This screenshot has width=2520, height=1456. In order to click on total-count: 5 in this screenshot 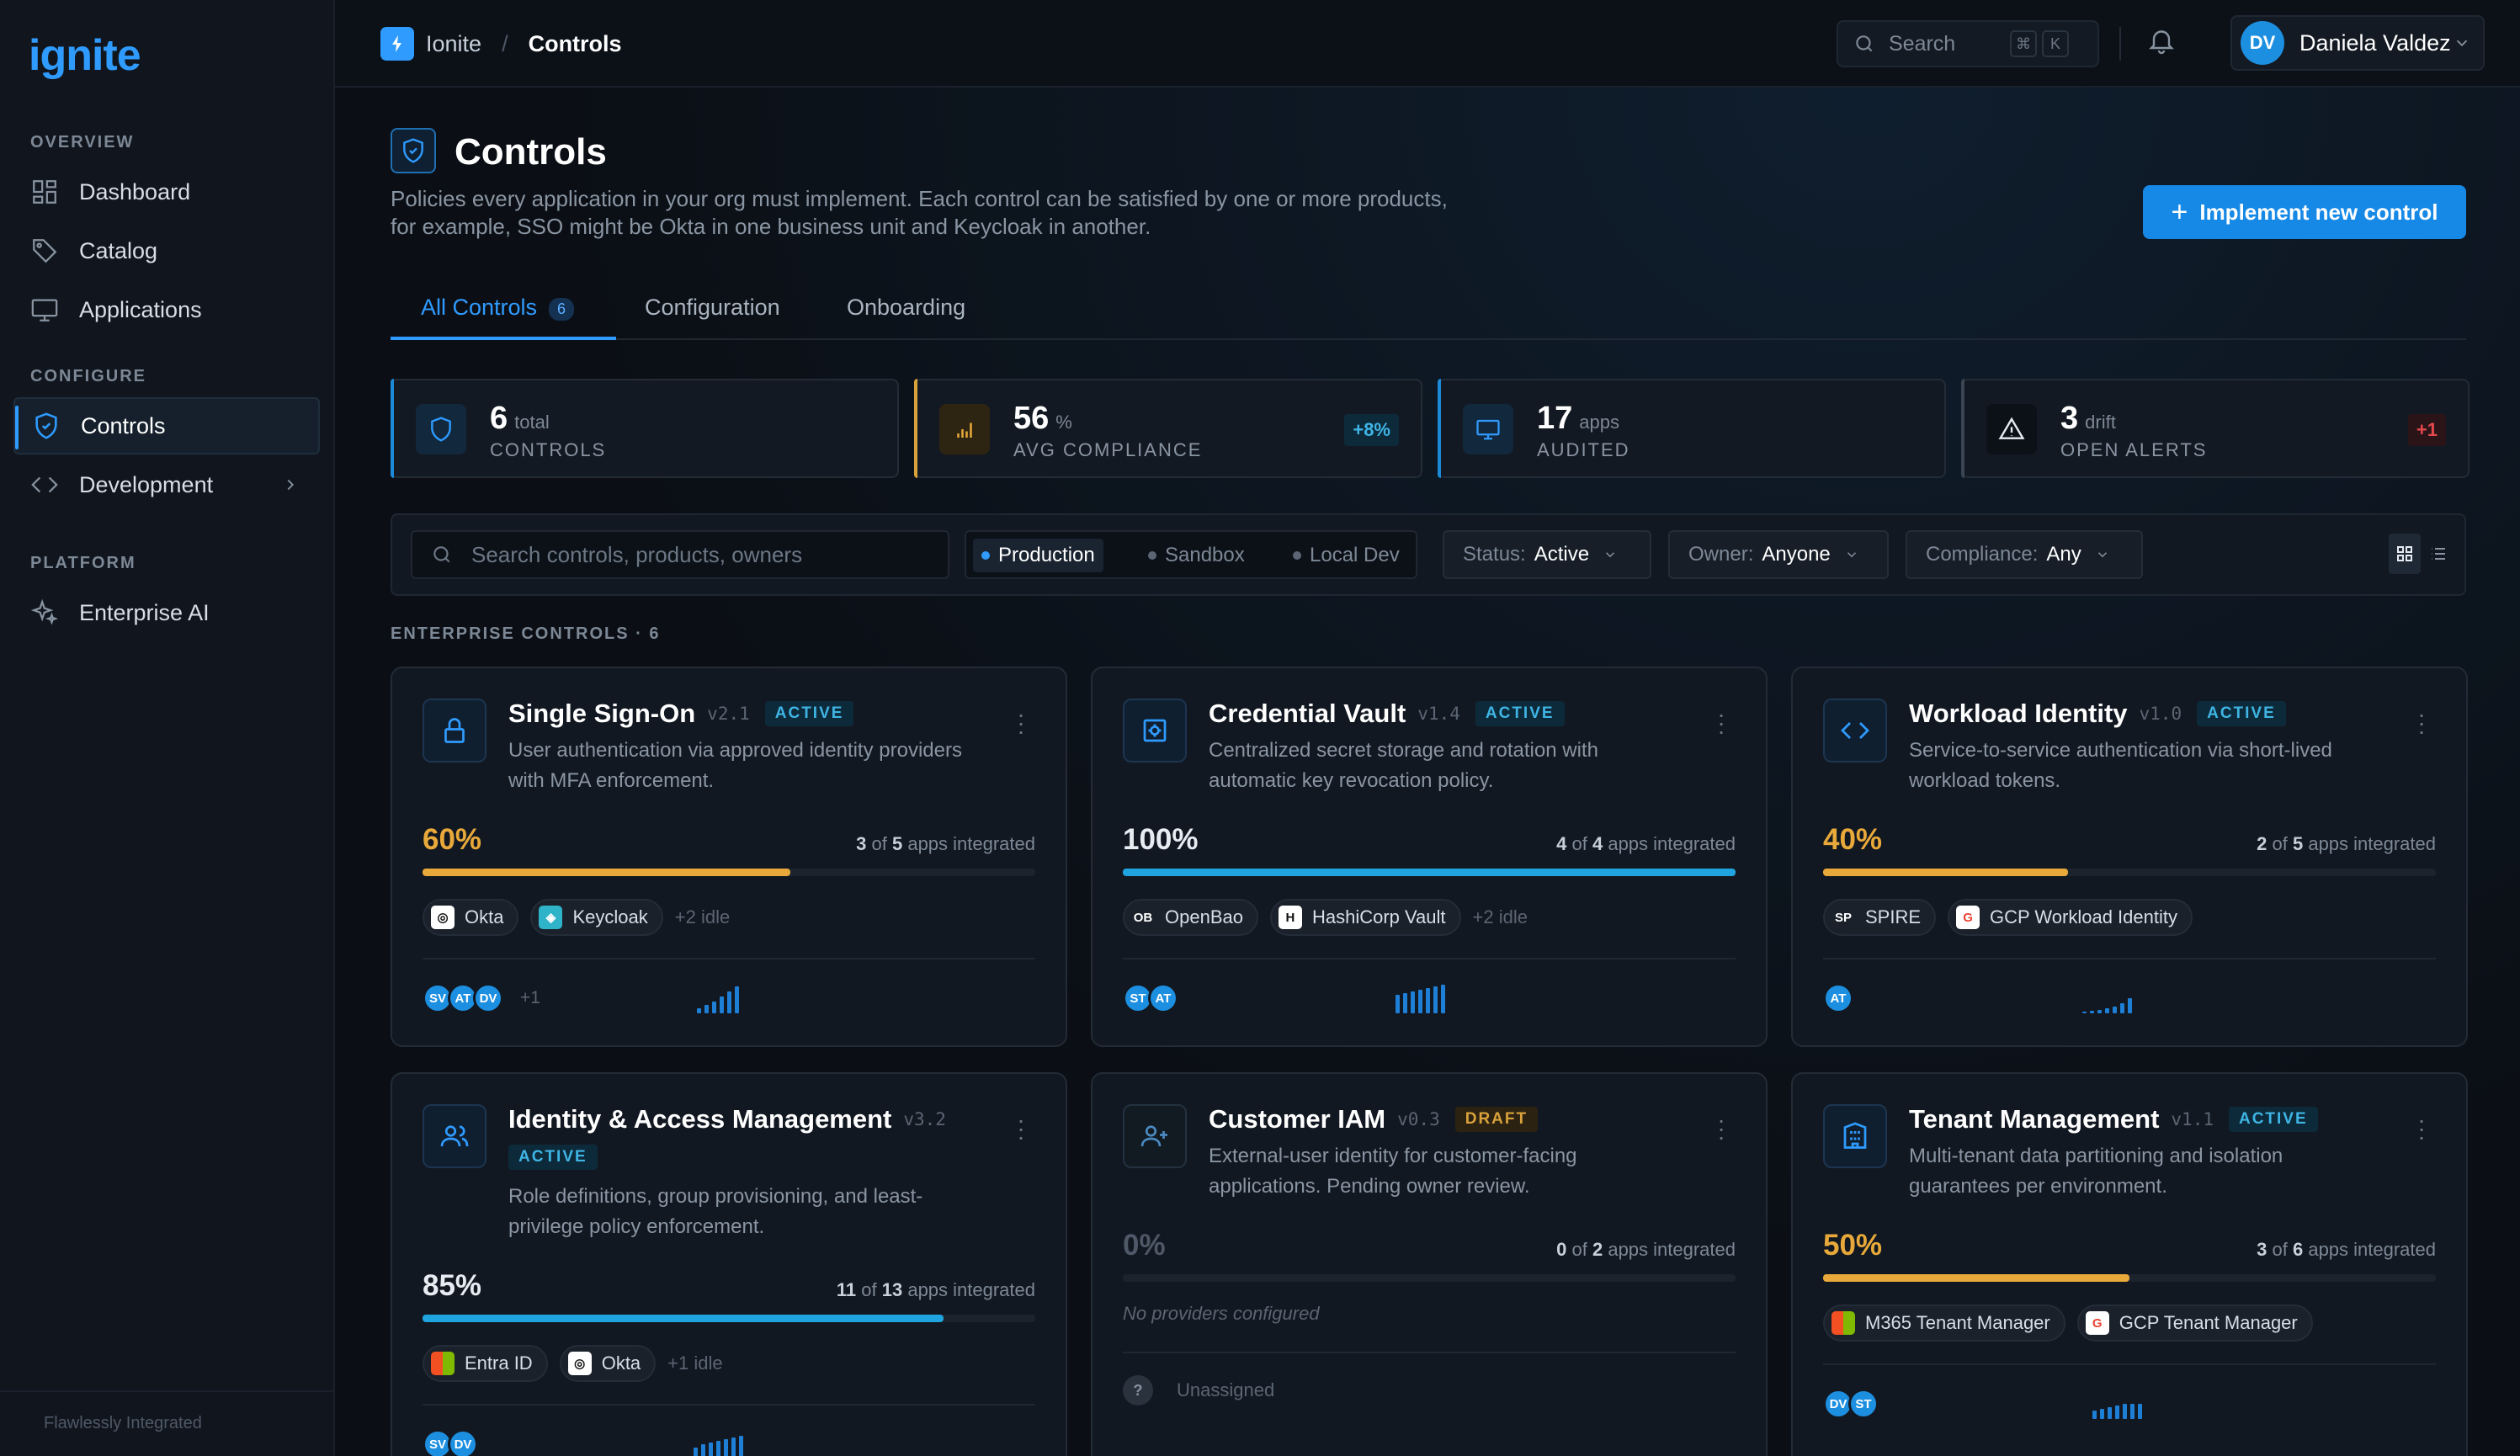, I will do `click(897, 843)`.